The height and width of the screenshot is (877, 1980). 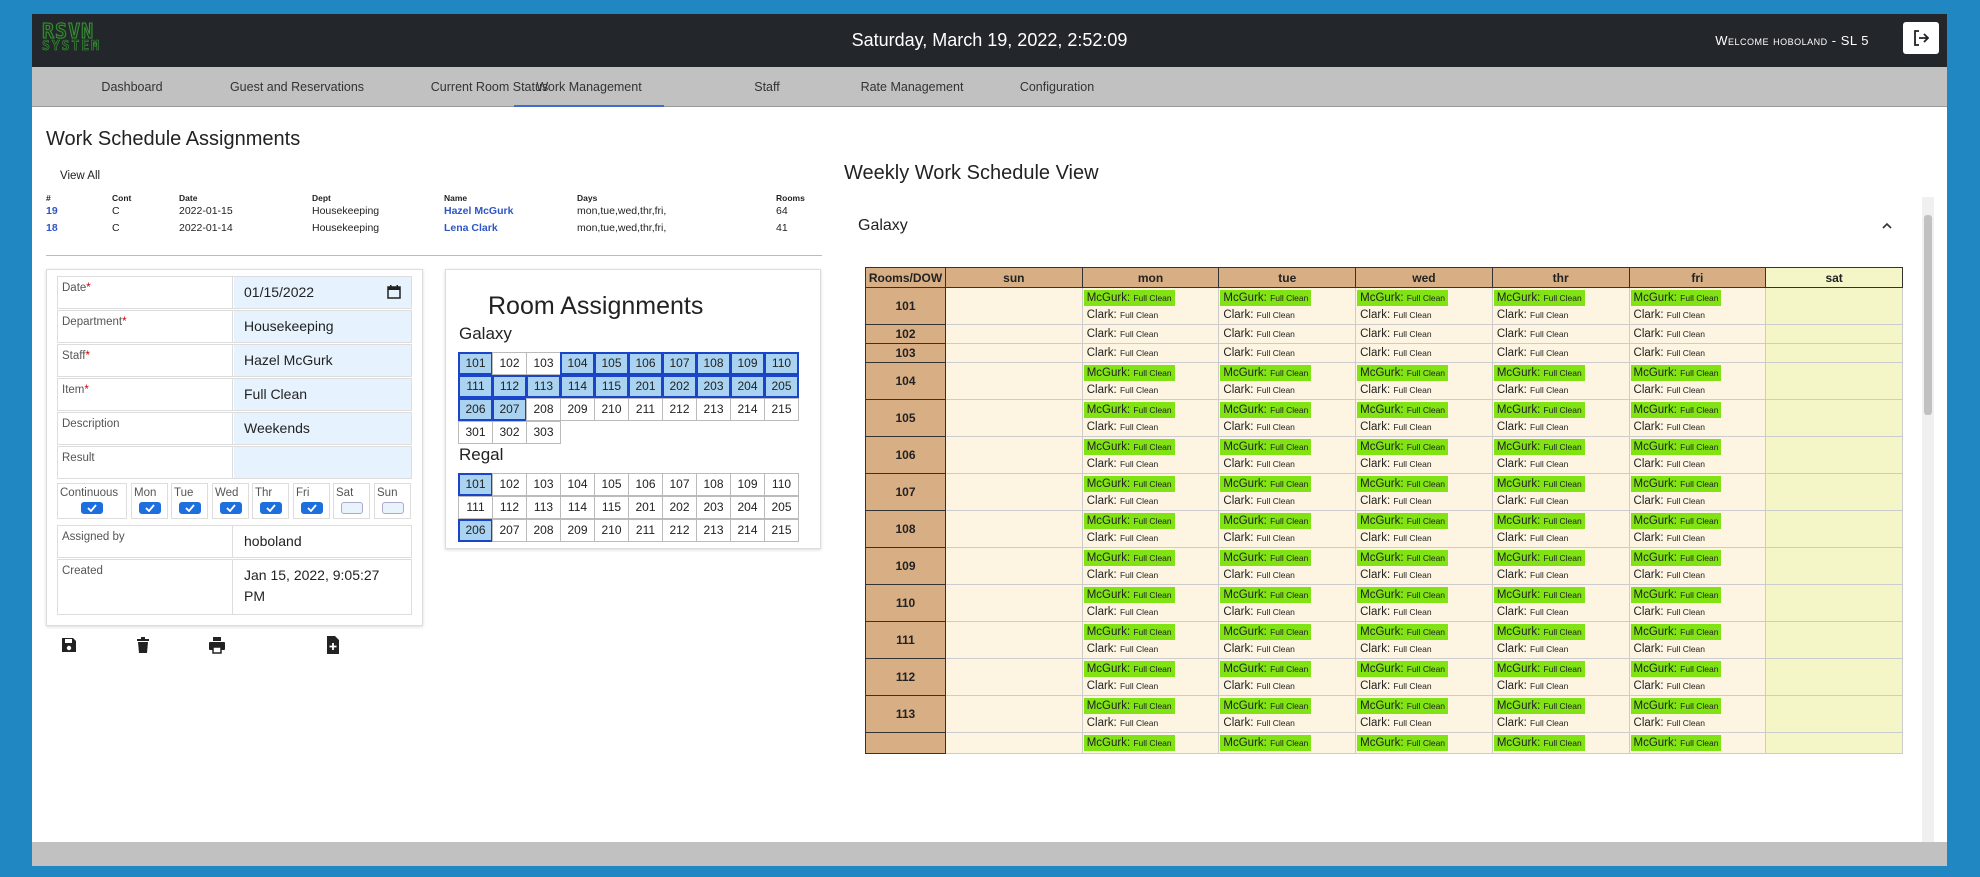 I want to click on department-select: Housekeeping, so click(x=322, y=326).